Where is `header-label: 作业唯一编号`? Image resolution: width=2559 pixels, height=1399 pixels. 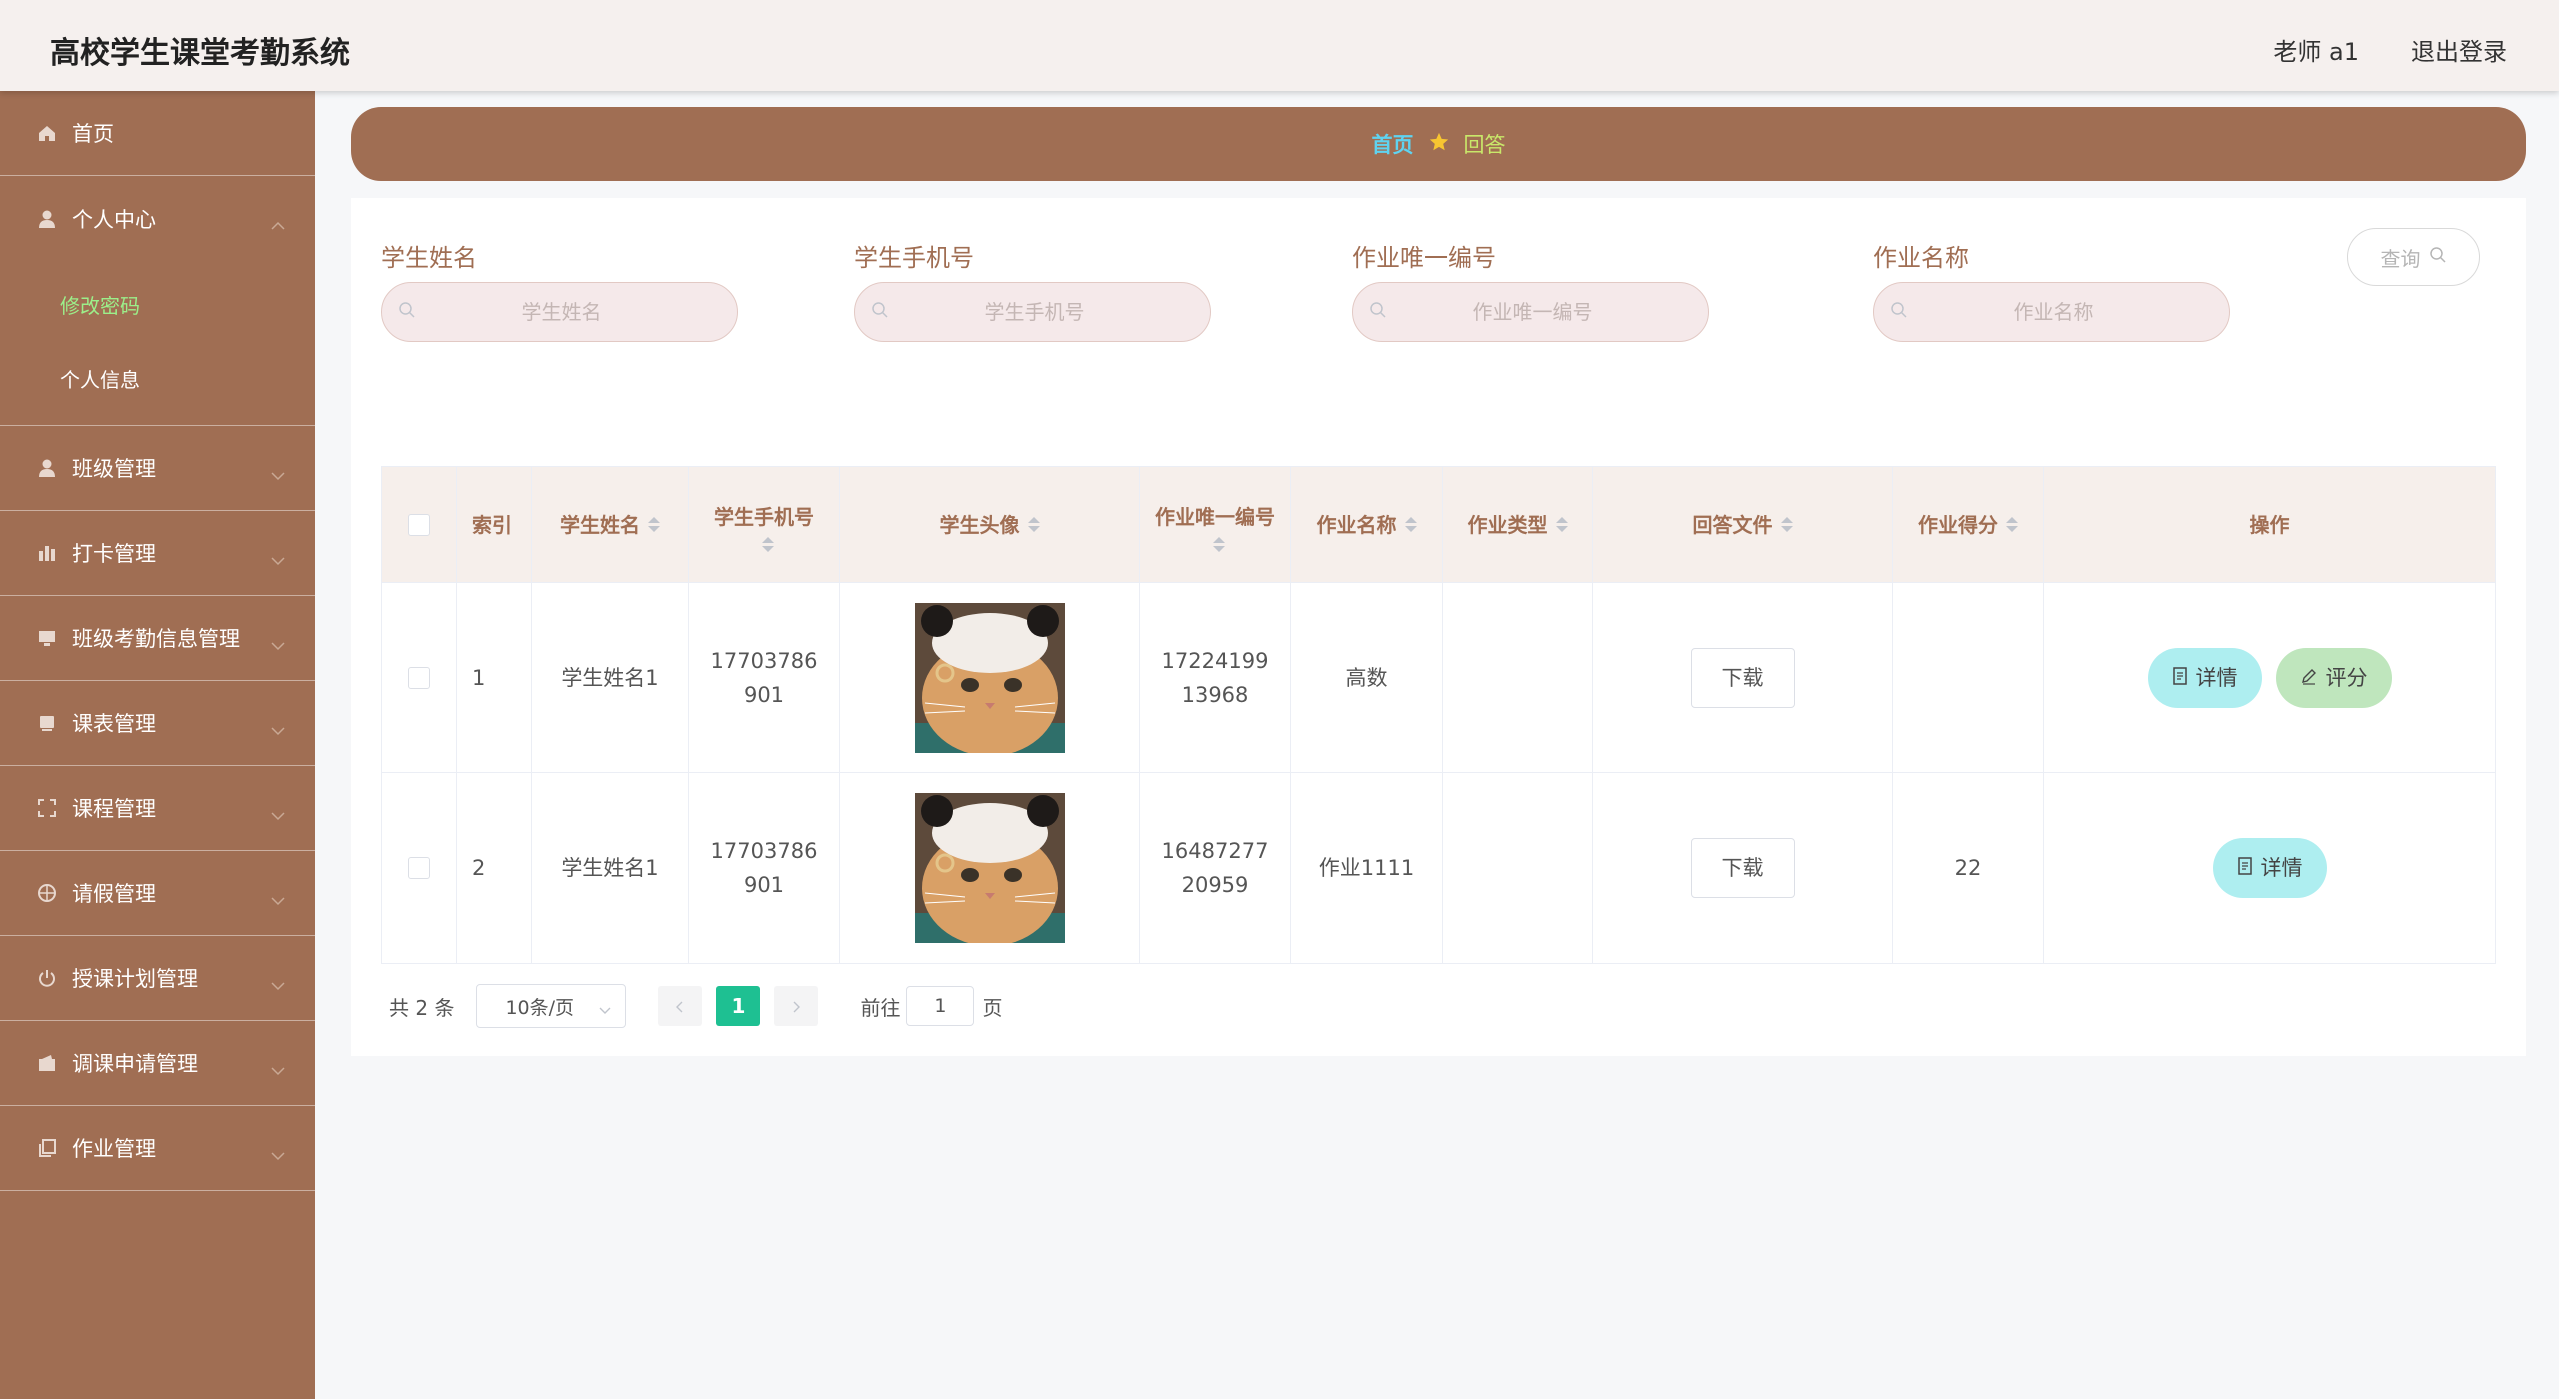 header-label: 作业唯一编号 is located at coordinates (1215, 517).